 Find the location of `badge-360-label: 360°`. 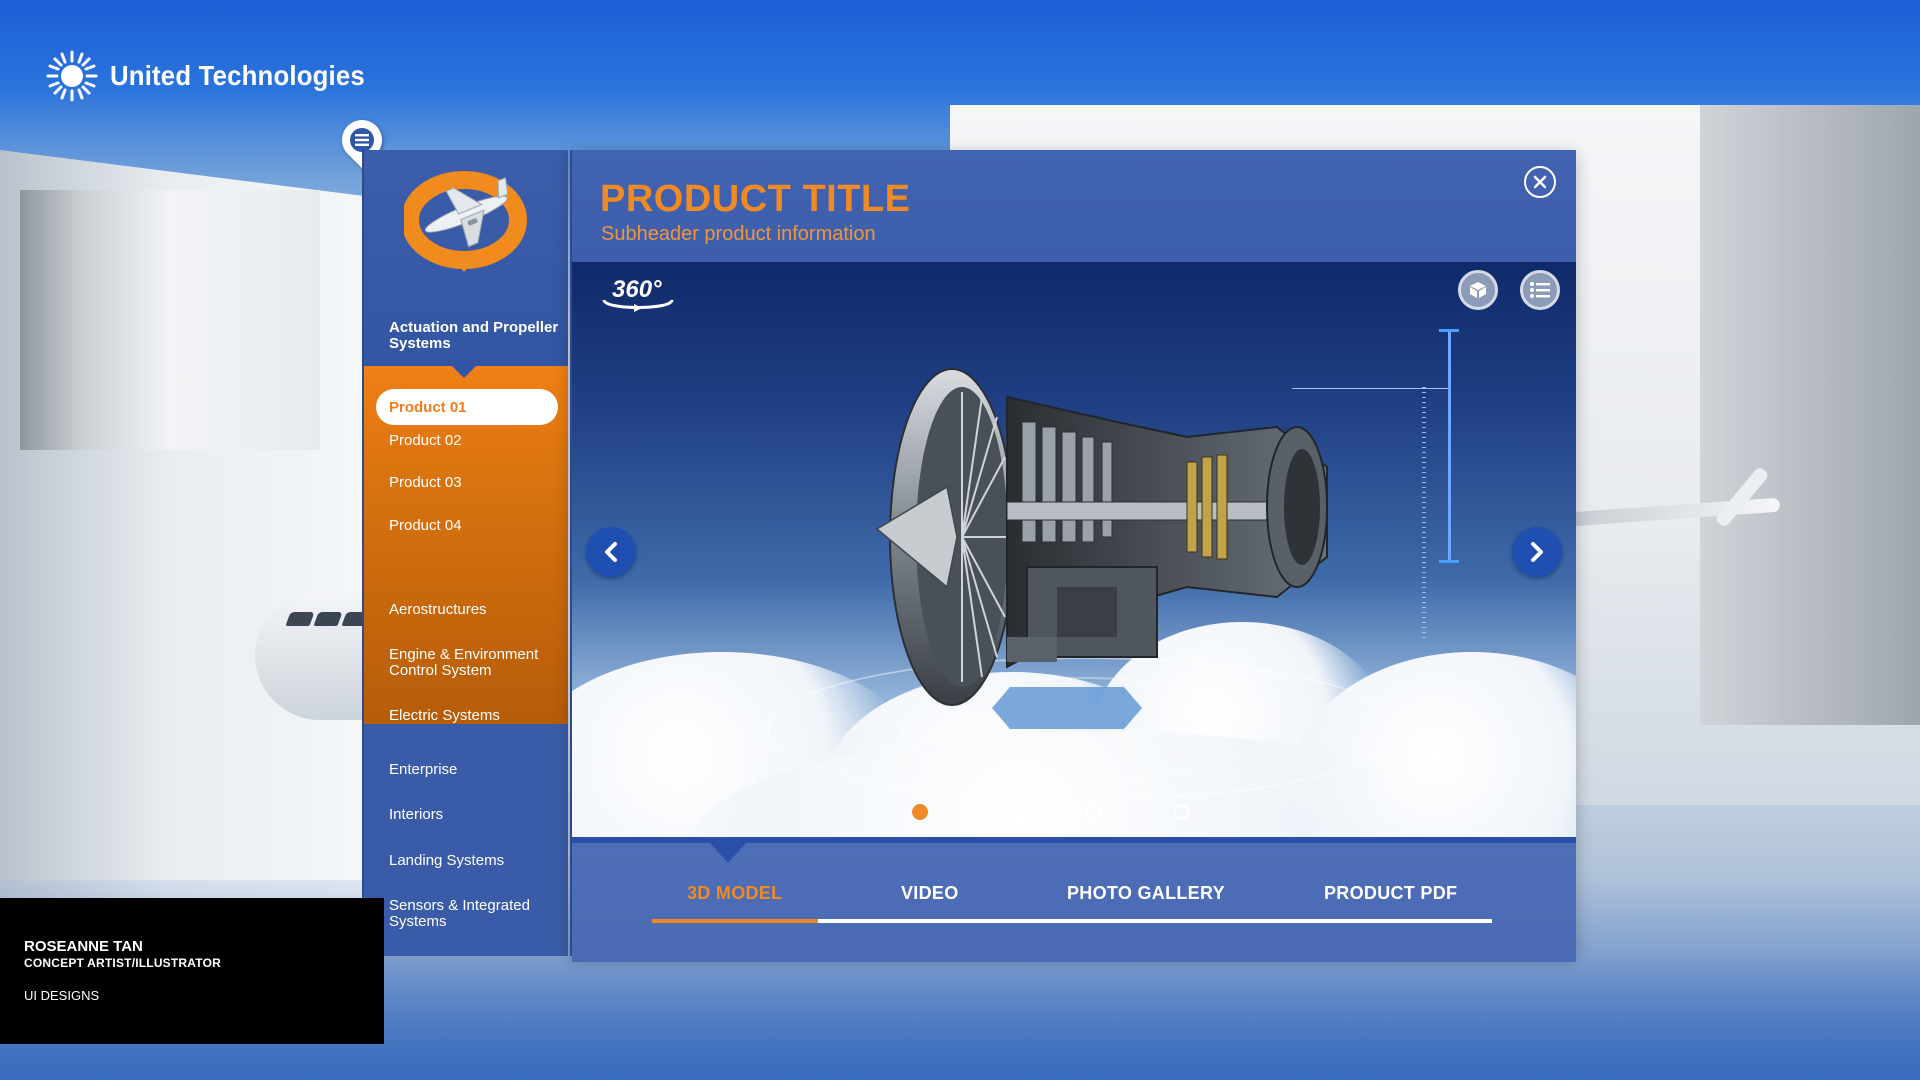

badge-360-label: 360° is located at coordinates (637, 289).